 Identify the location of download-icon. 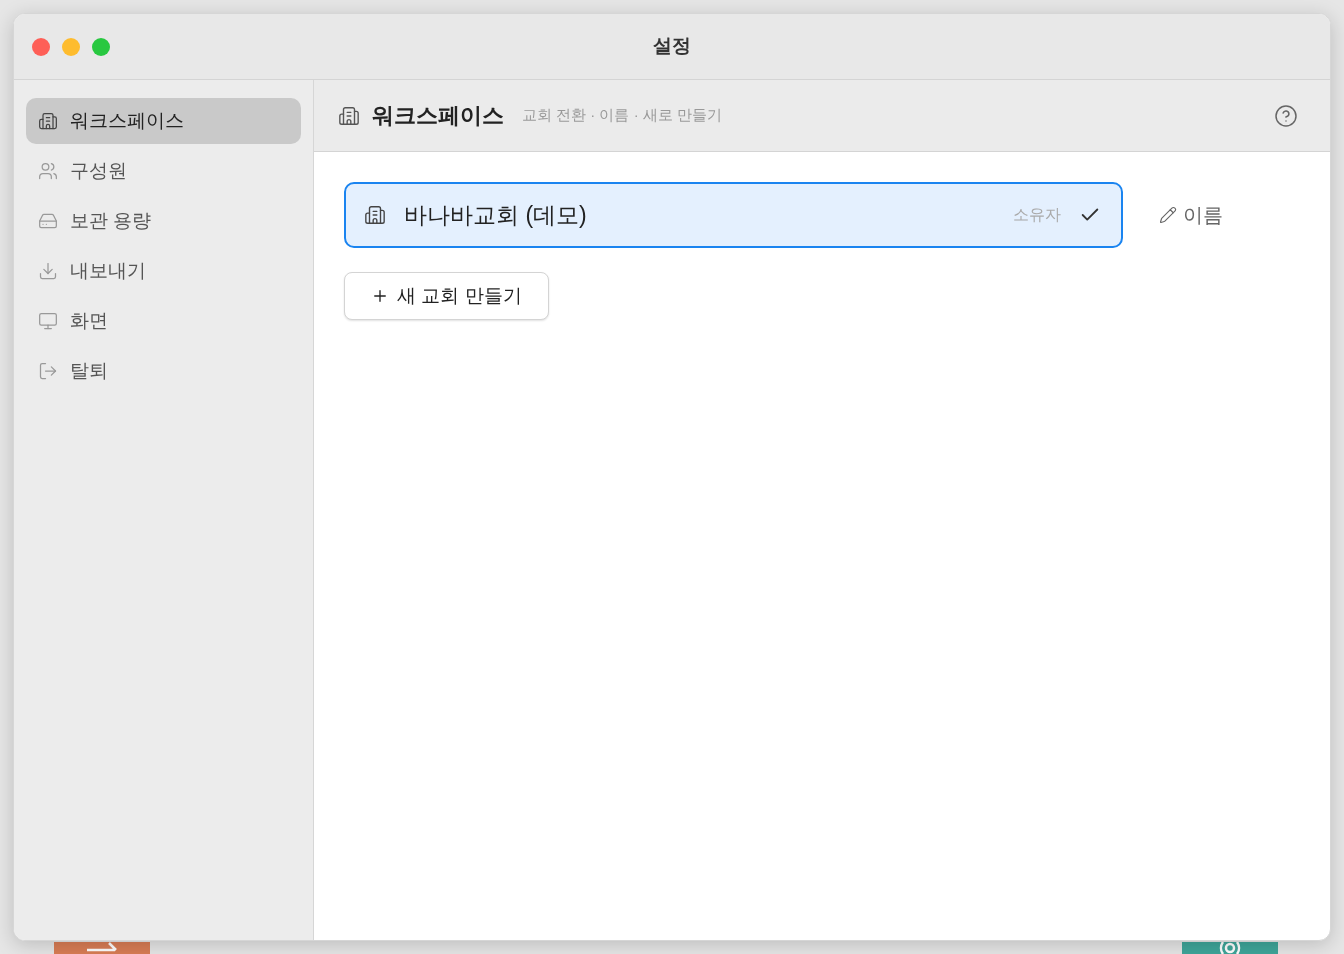
(48, 271).